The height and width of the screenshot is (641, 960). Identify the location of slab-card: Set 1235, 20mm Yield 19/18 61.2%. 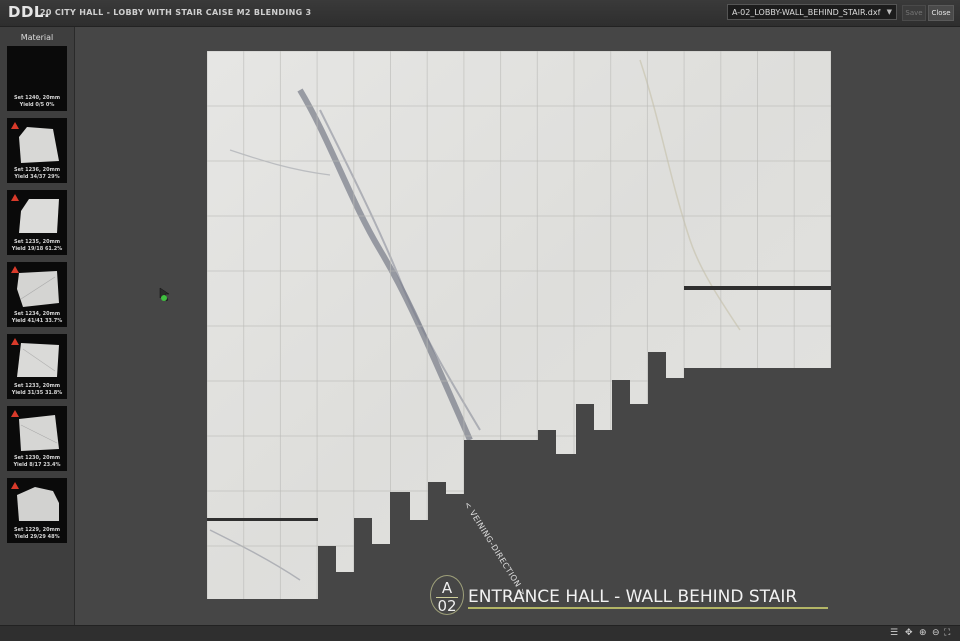
(37, 222).